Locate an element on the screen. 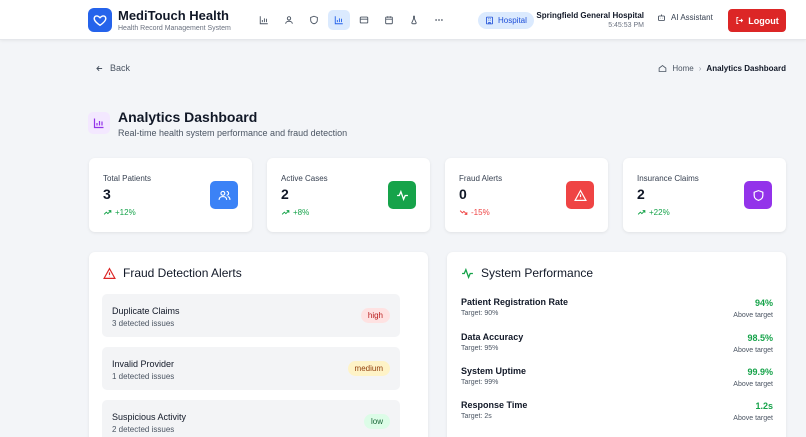  more-icon is located at coordinates (439, 20).